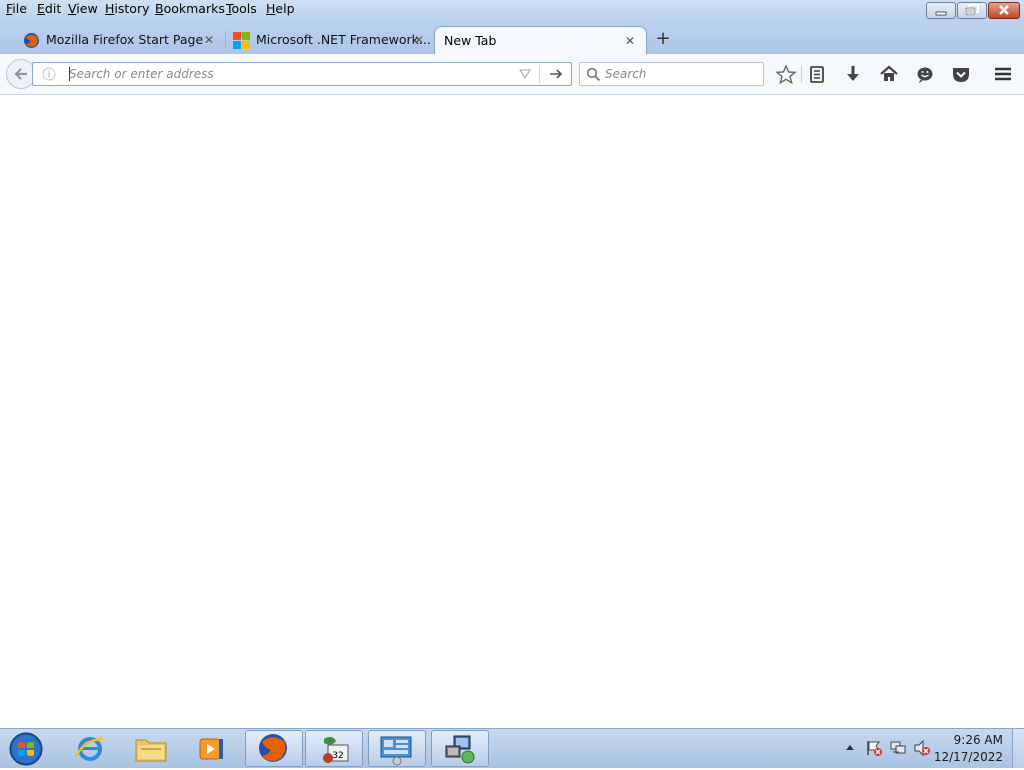 This screenshot has height=770, width=1024. What do you see at coordinates (540, 40) in the screenshot?
I see `tab-new-tab: New Tab ✕` at bounding box center [540, 40].